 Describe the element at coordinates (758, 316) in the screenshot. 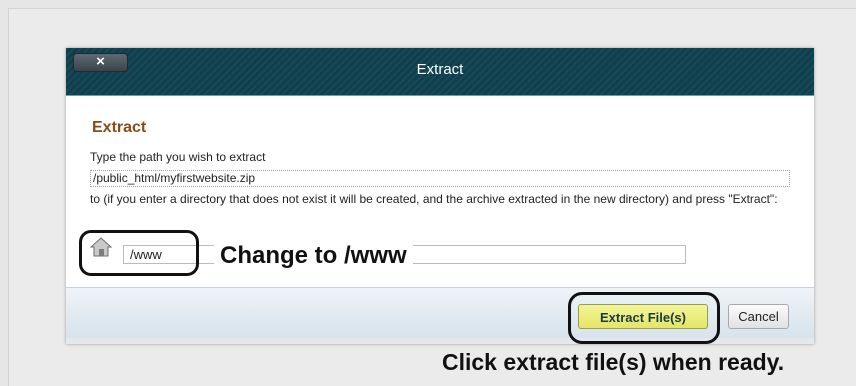

I see `cancel-button: Cancel` at that location.